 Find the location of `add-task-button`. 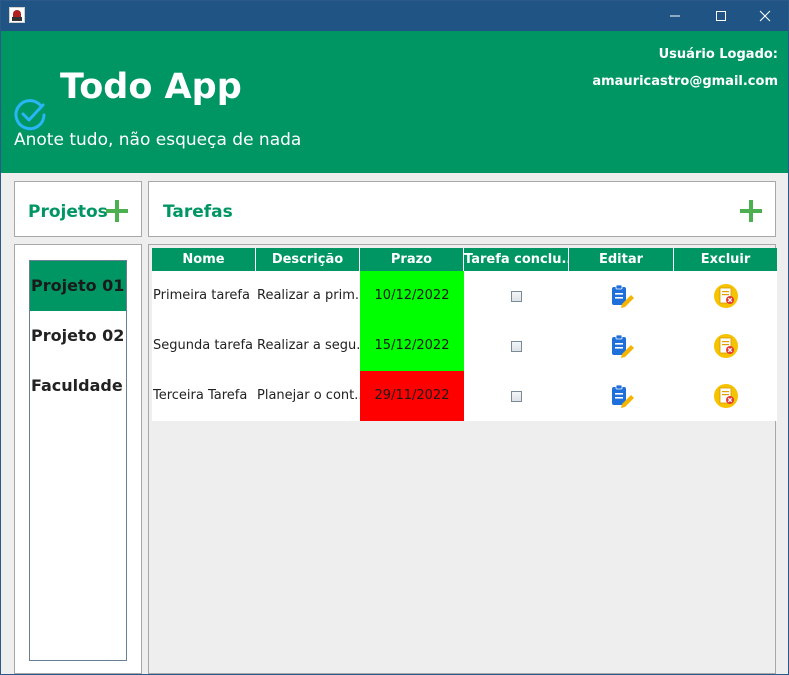

add-task-button is located at coordinates (751, 211).